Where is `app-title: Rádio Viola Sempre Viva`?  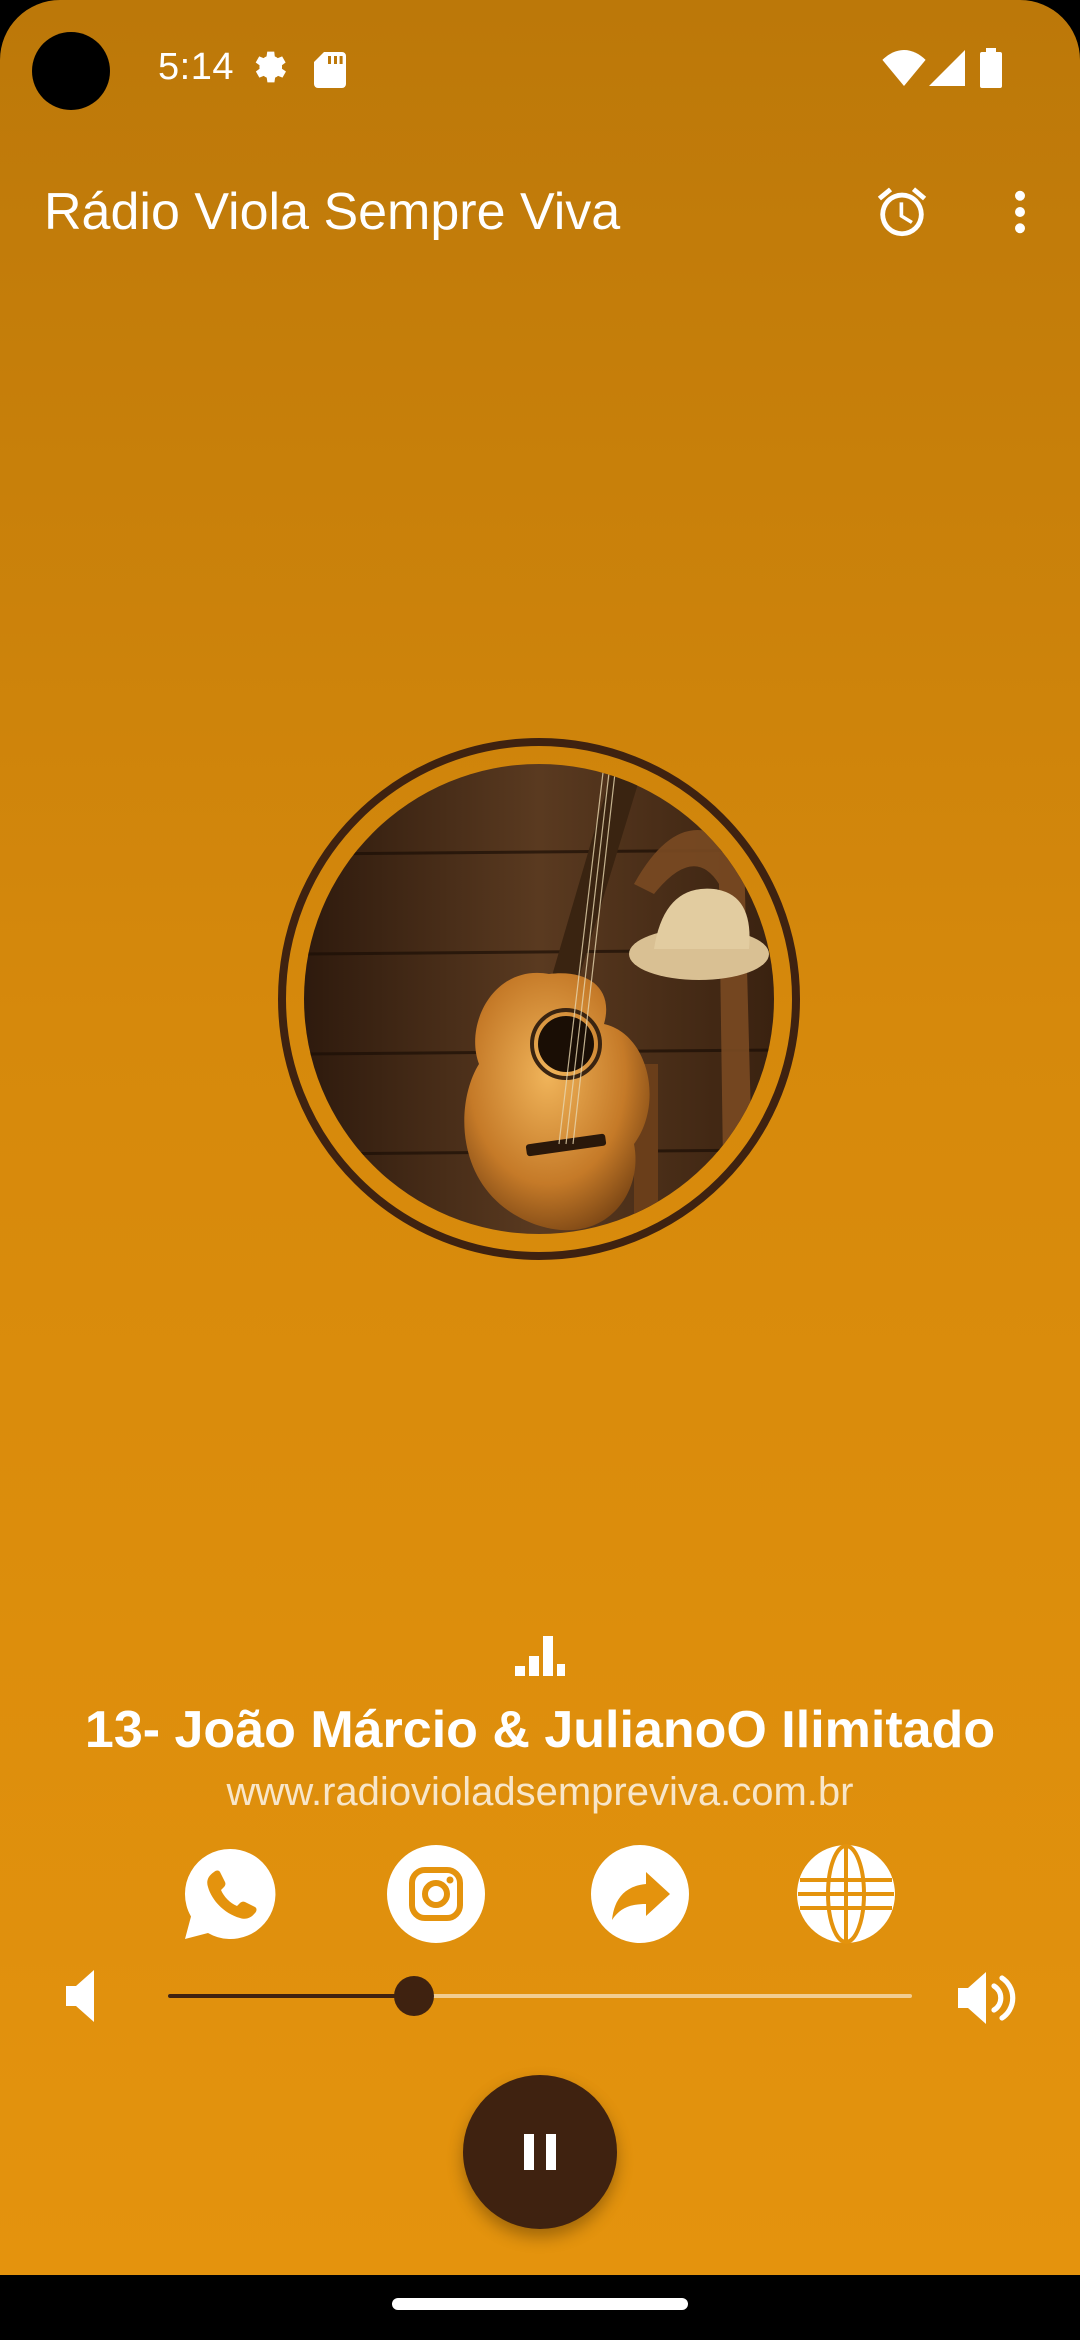
app-title: Rádio Viola Sempre Viva is located at coordinates (332, 212).